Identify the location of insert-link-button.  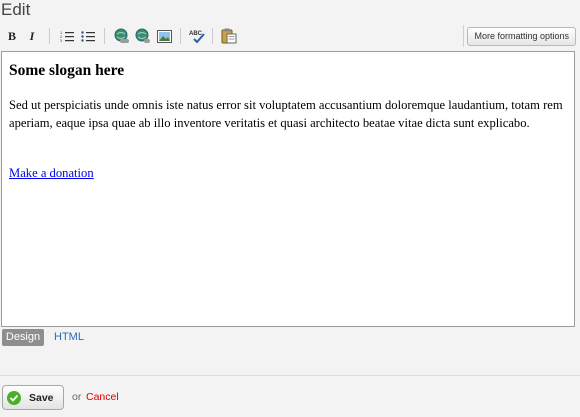
(122, 36).